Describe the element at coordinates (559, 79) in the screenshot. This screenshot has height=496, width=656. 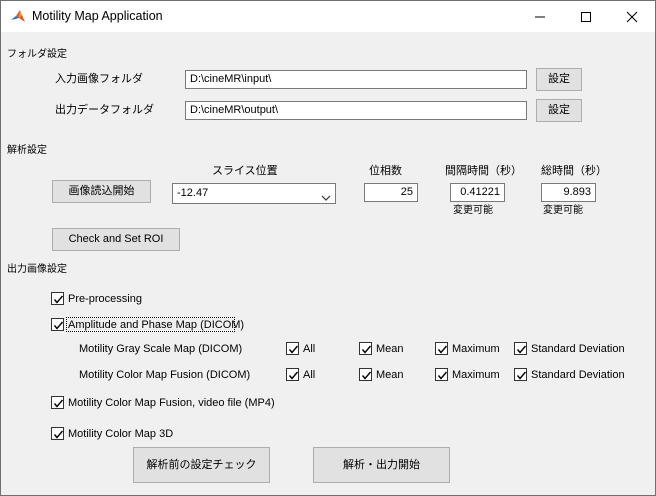
I see `input-folder-set-button: 設定` at that location.